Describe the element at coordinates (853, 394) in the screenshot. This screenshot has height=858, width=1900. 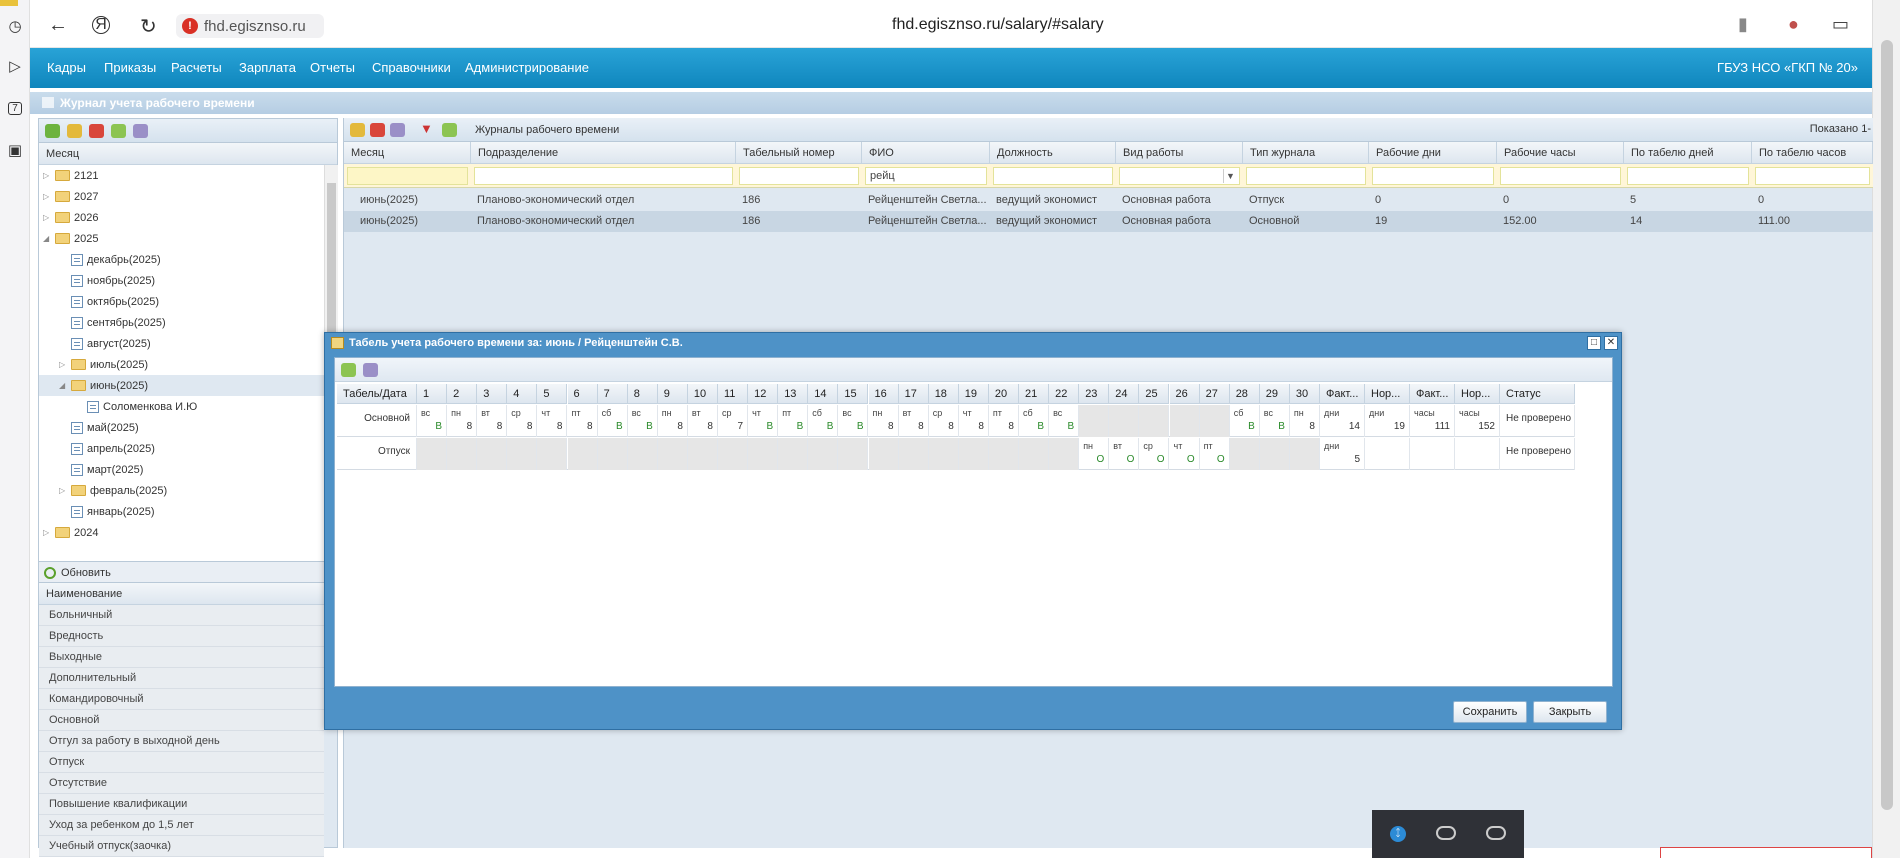
I see `timesheet-header-cell: 15` at that location.